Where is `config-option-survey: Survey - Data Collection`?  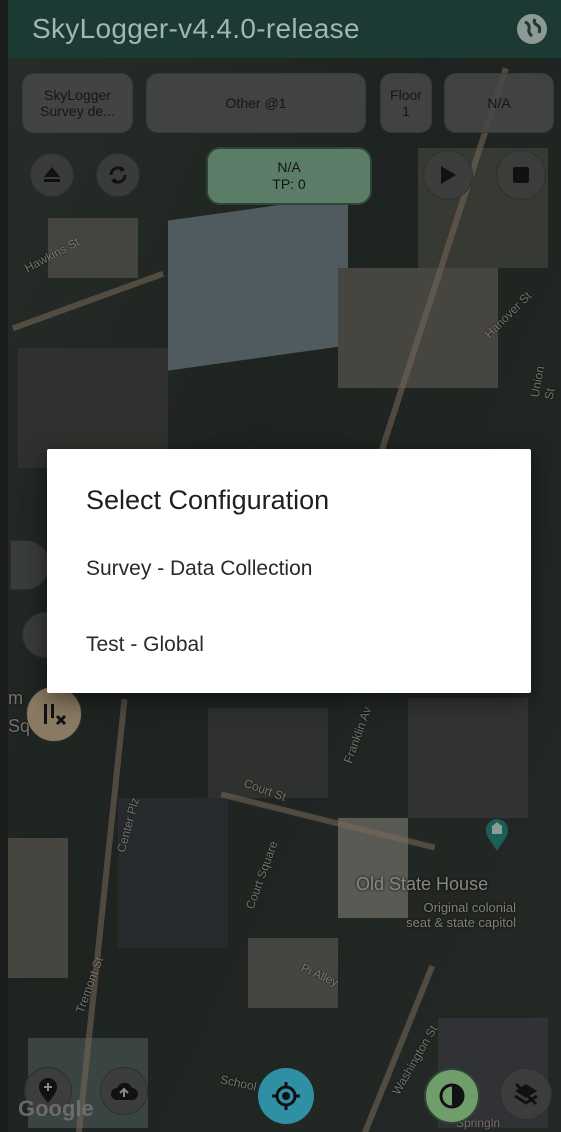 config-option-survey: Survey - Data Collection is located at coordinates (289, 569).